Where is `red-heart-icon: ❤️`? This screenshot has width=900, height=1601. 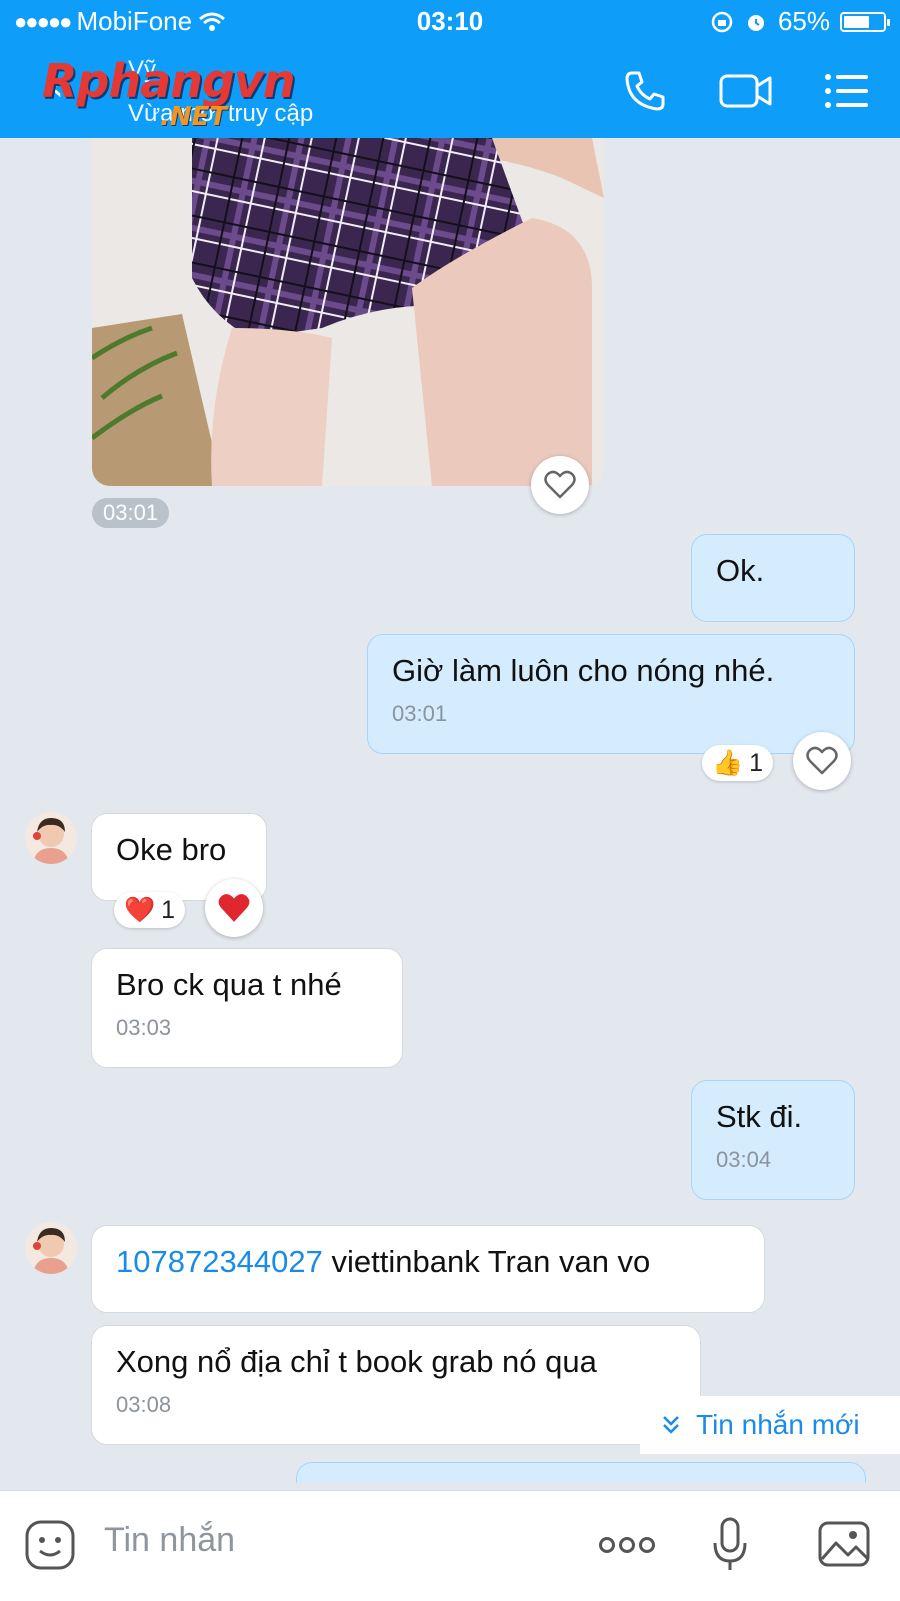 red-heart-icon: ❤️ is located at coordinates (140, 909).